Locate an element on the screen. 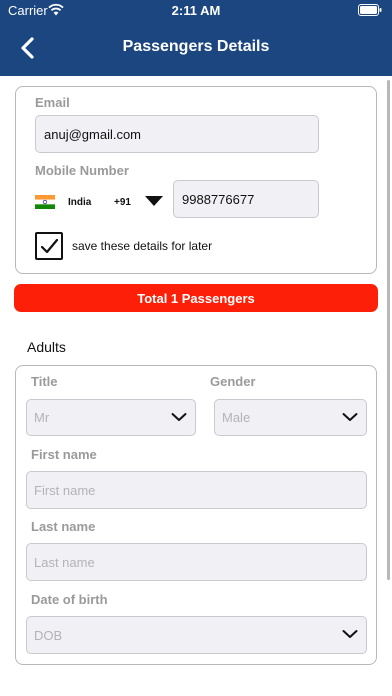  first-name-input: First name is located at coordinates (196, 490).